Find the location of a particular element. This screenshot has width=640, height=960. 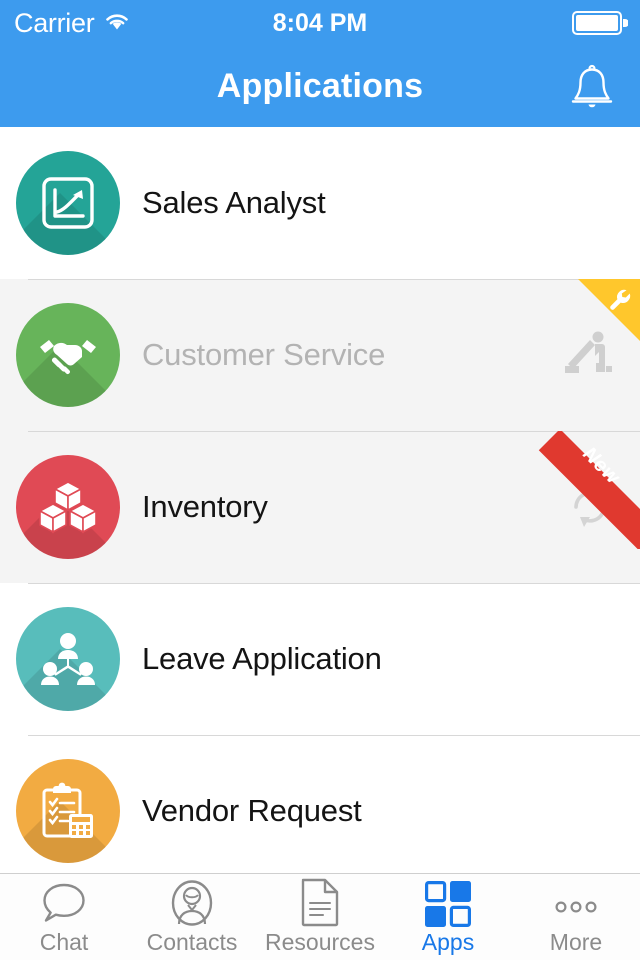

tab-label: Resources is located at coordinates (320, 941).